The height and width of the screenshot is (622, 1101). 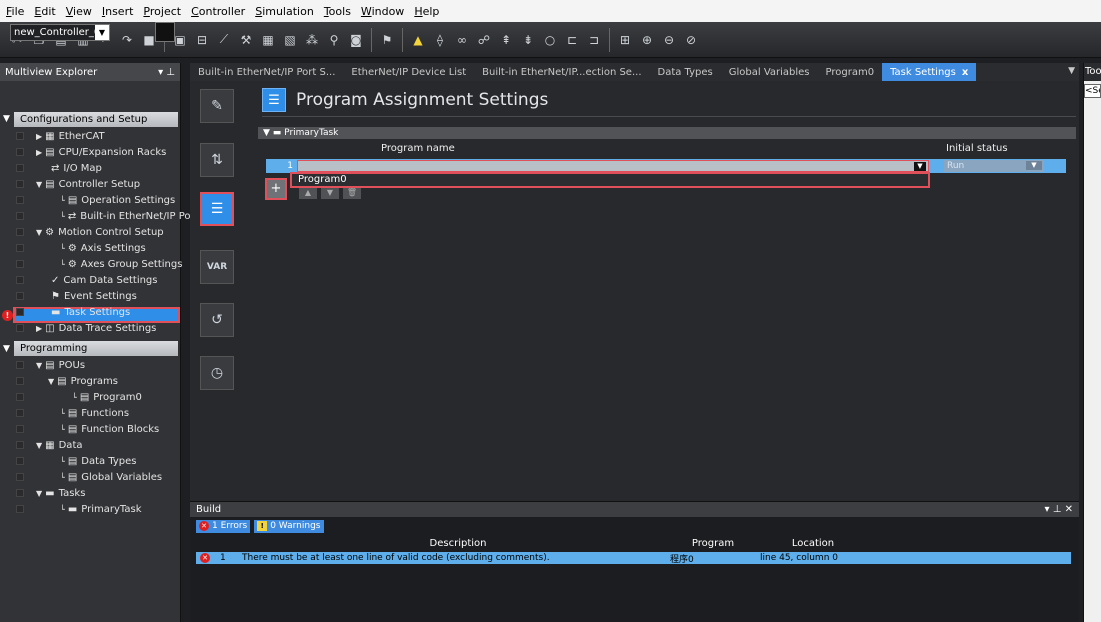 What do you see at coordinates (246, 40) in the screenshot?
I see `tool-icon: ⚒` at bounding box center [246, 40].